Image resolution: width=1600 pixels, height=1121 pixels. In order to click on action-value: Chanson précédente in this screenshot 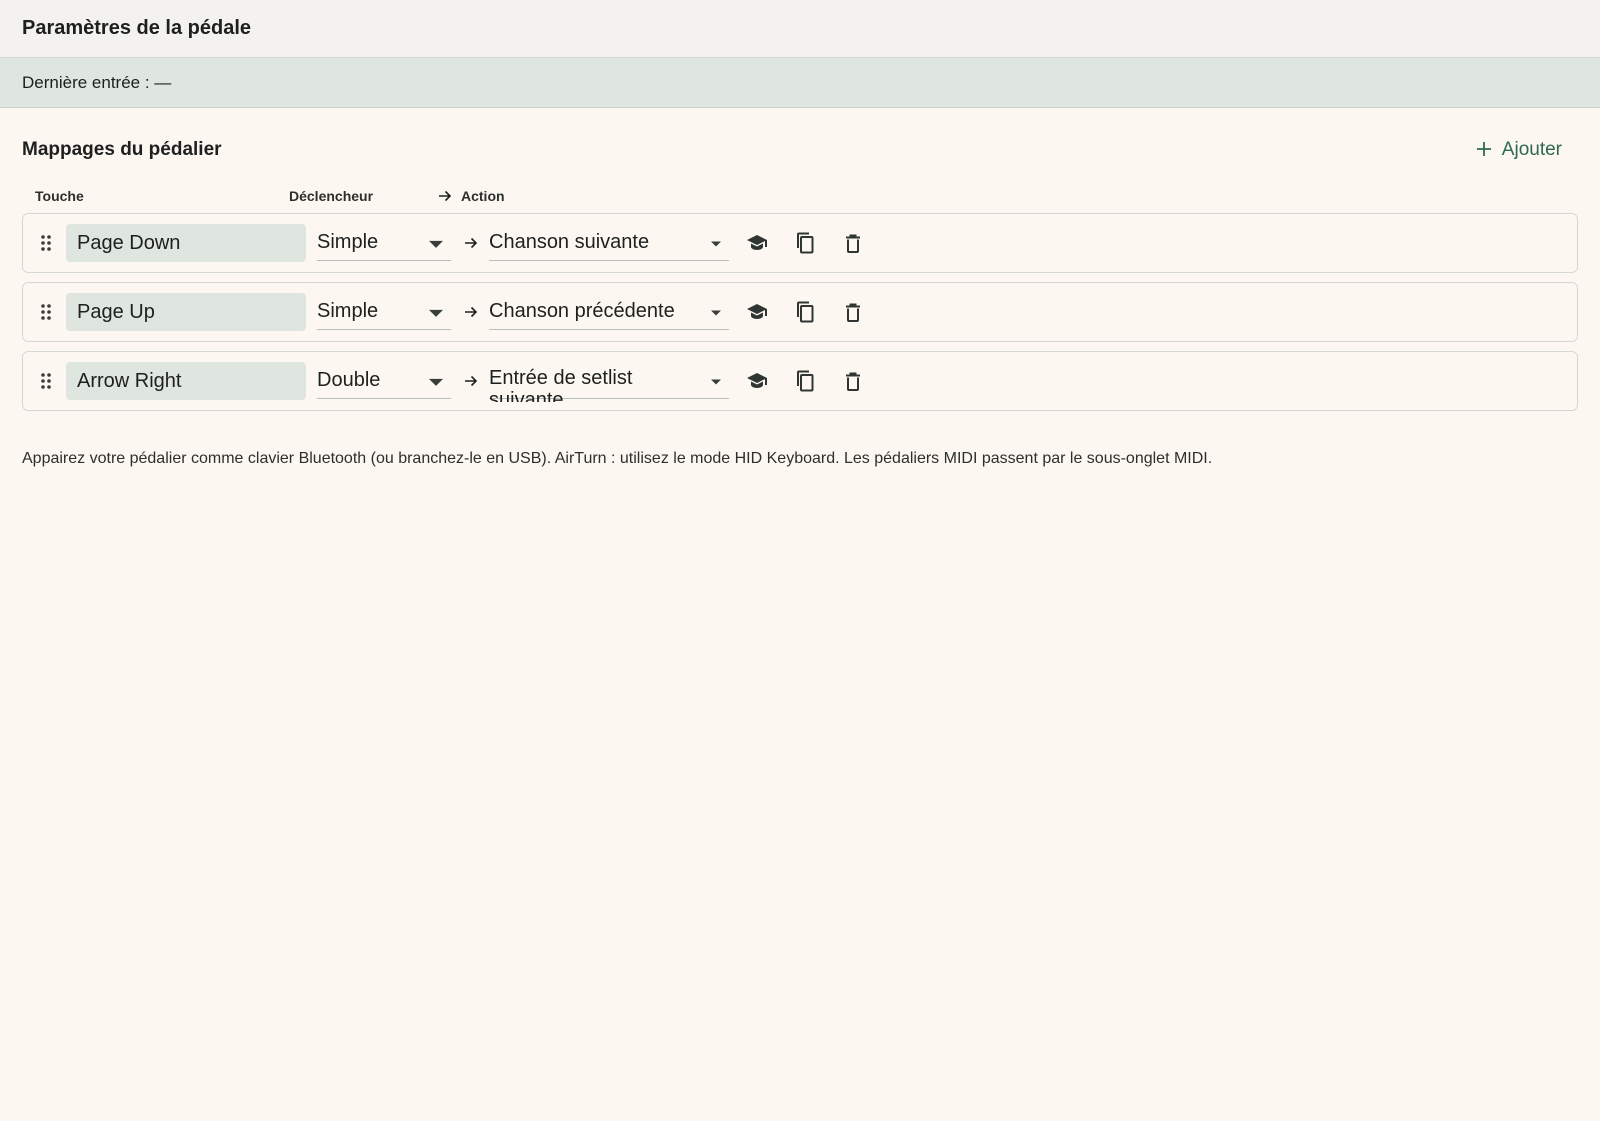, I will do `click(582, 311)`.